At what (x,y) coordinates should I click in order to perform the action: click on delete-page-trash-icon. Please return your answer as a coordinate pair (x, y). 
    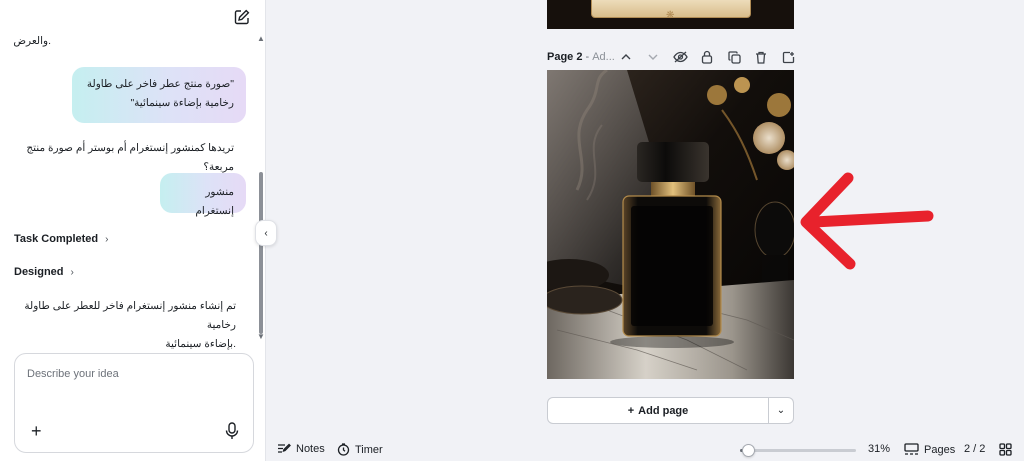
    Looking at the image, I should click on (761, 57).